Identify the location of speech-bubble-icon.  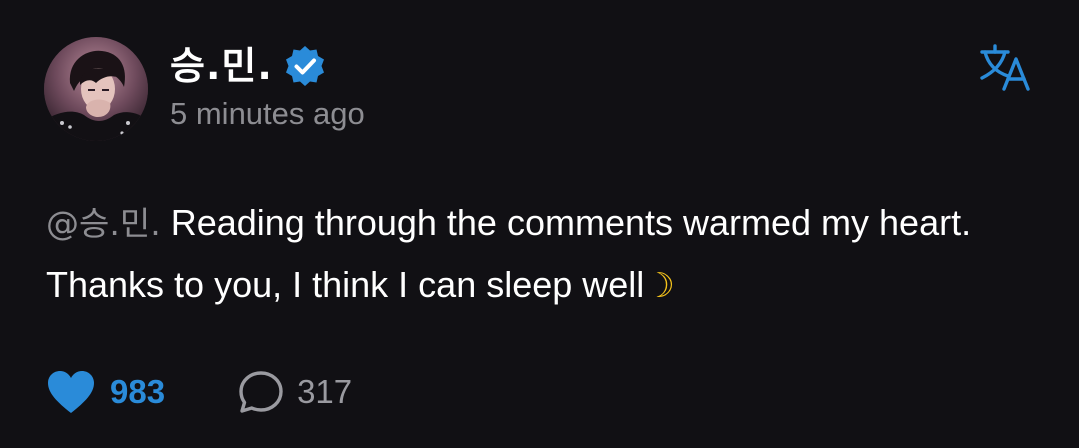
(261, 392).